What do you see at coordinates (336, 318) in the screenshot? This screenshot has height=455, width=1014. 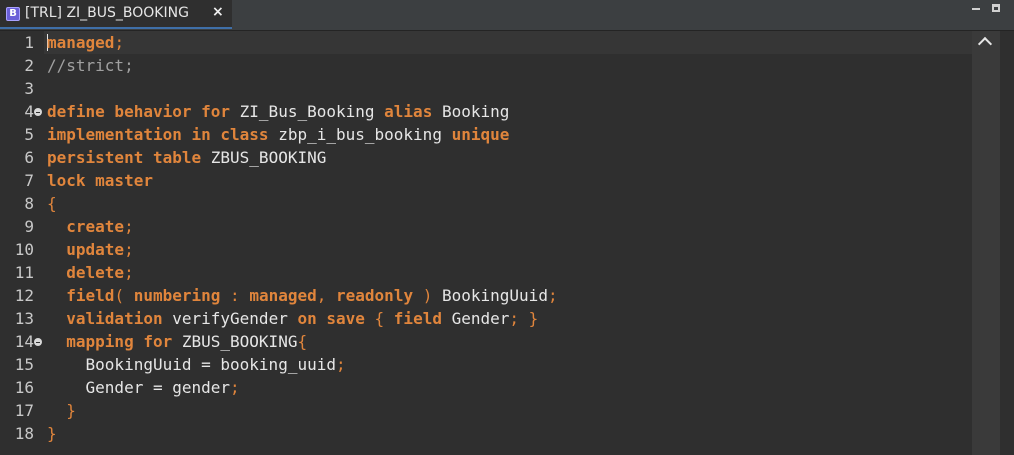 I see `code-token: on save` at bounding box center [336, 318].